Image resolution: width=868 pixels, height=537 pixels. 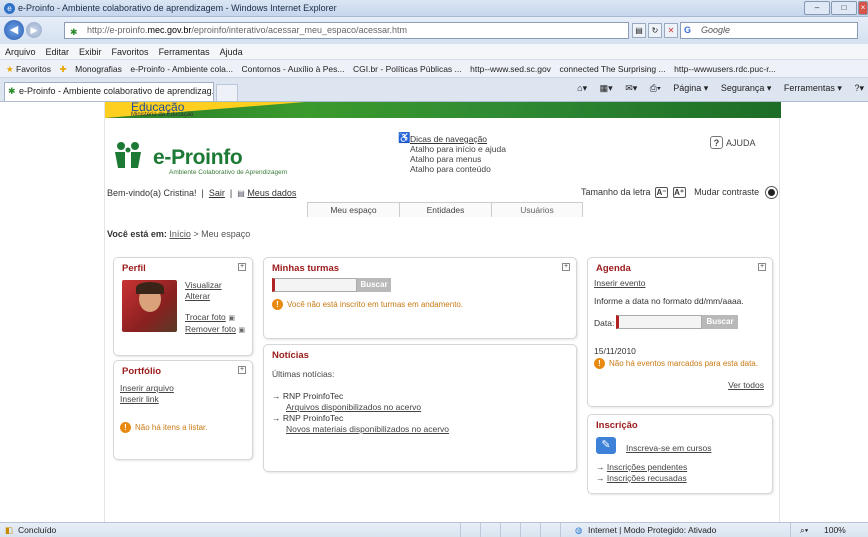 I want to click on zoom-level: 100%, so click(x=835, y=530).